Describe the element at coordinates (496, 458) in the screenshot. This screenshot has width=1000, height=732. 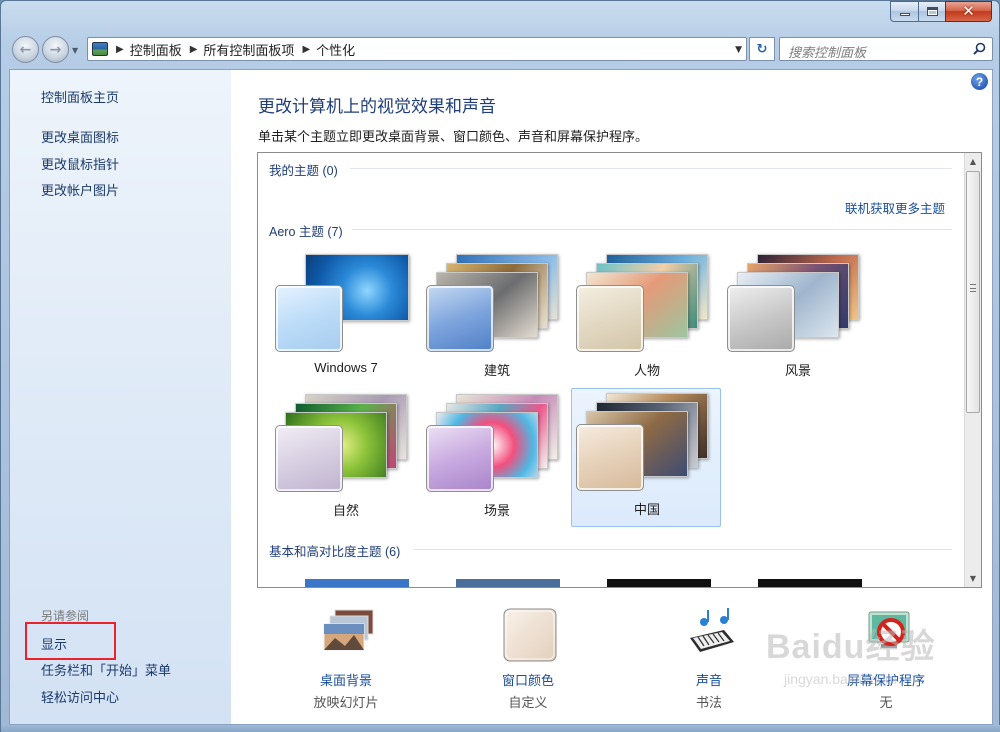
I see `theme-tile-scenes: 场景` at that location.